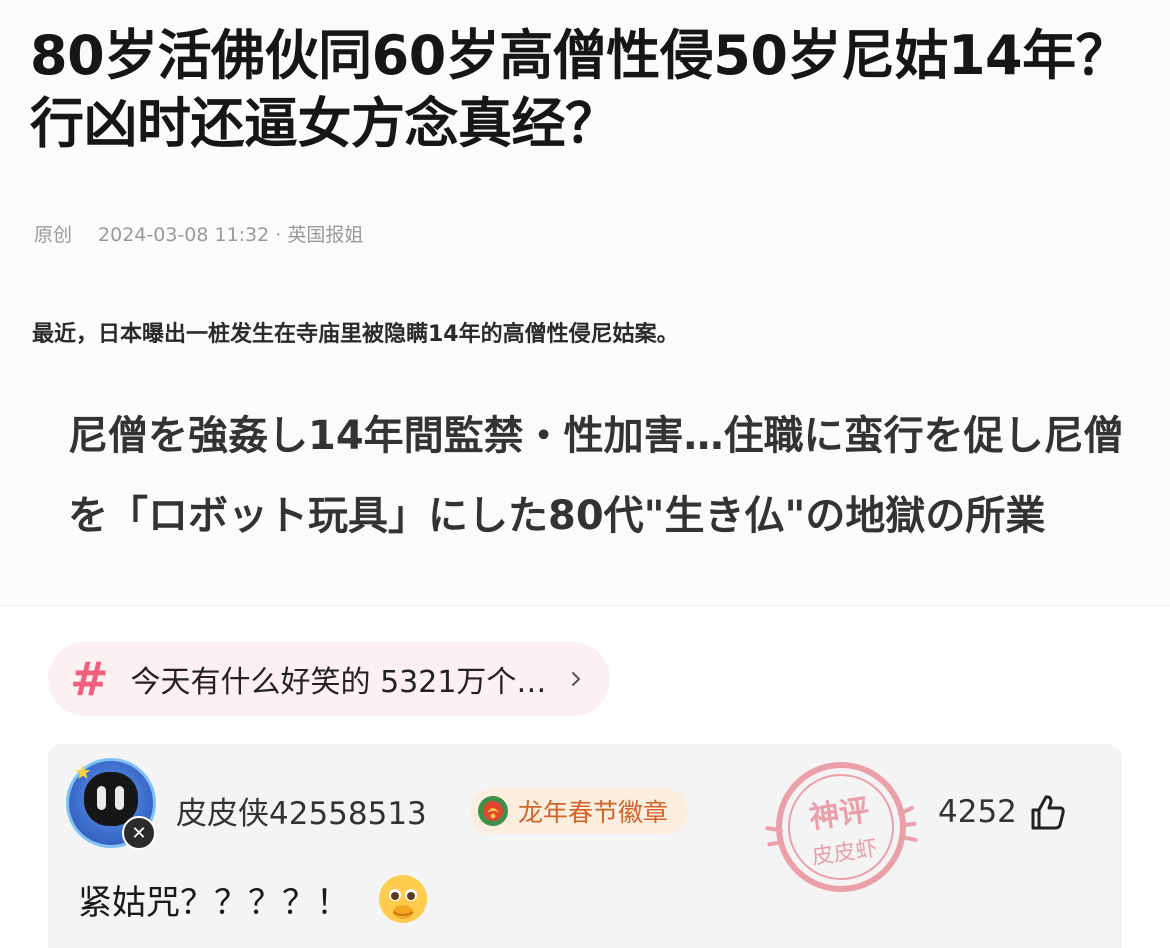 This screenshot has height=948, width=1170. Describe the element at coordinates (53, 235) in the screenshot. I see `original-tag: 原创` at that location.